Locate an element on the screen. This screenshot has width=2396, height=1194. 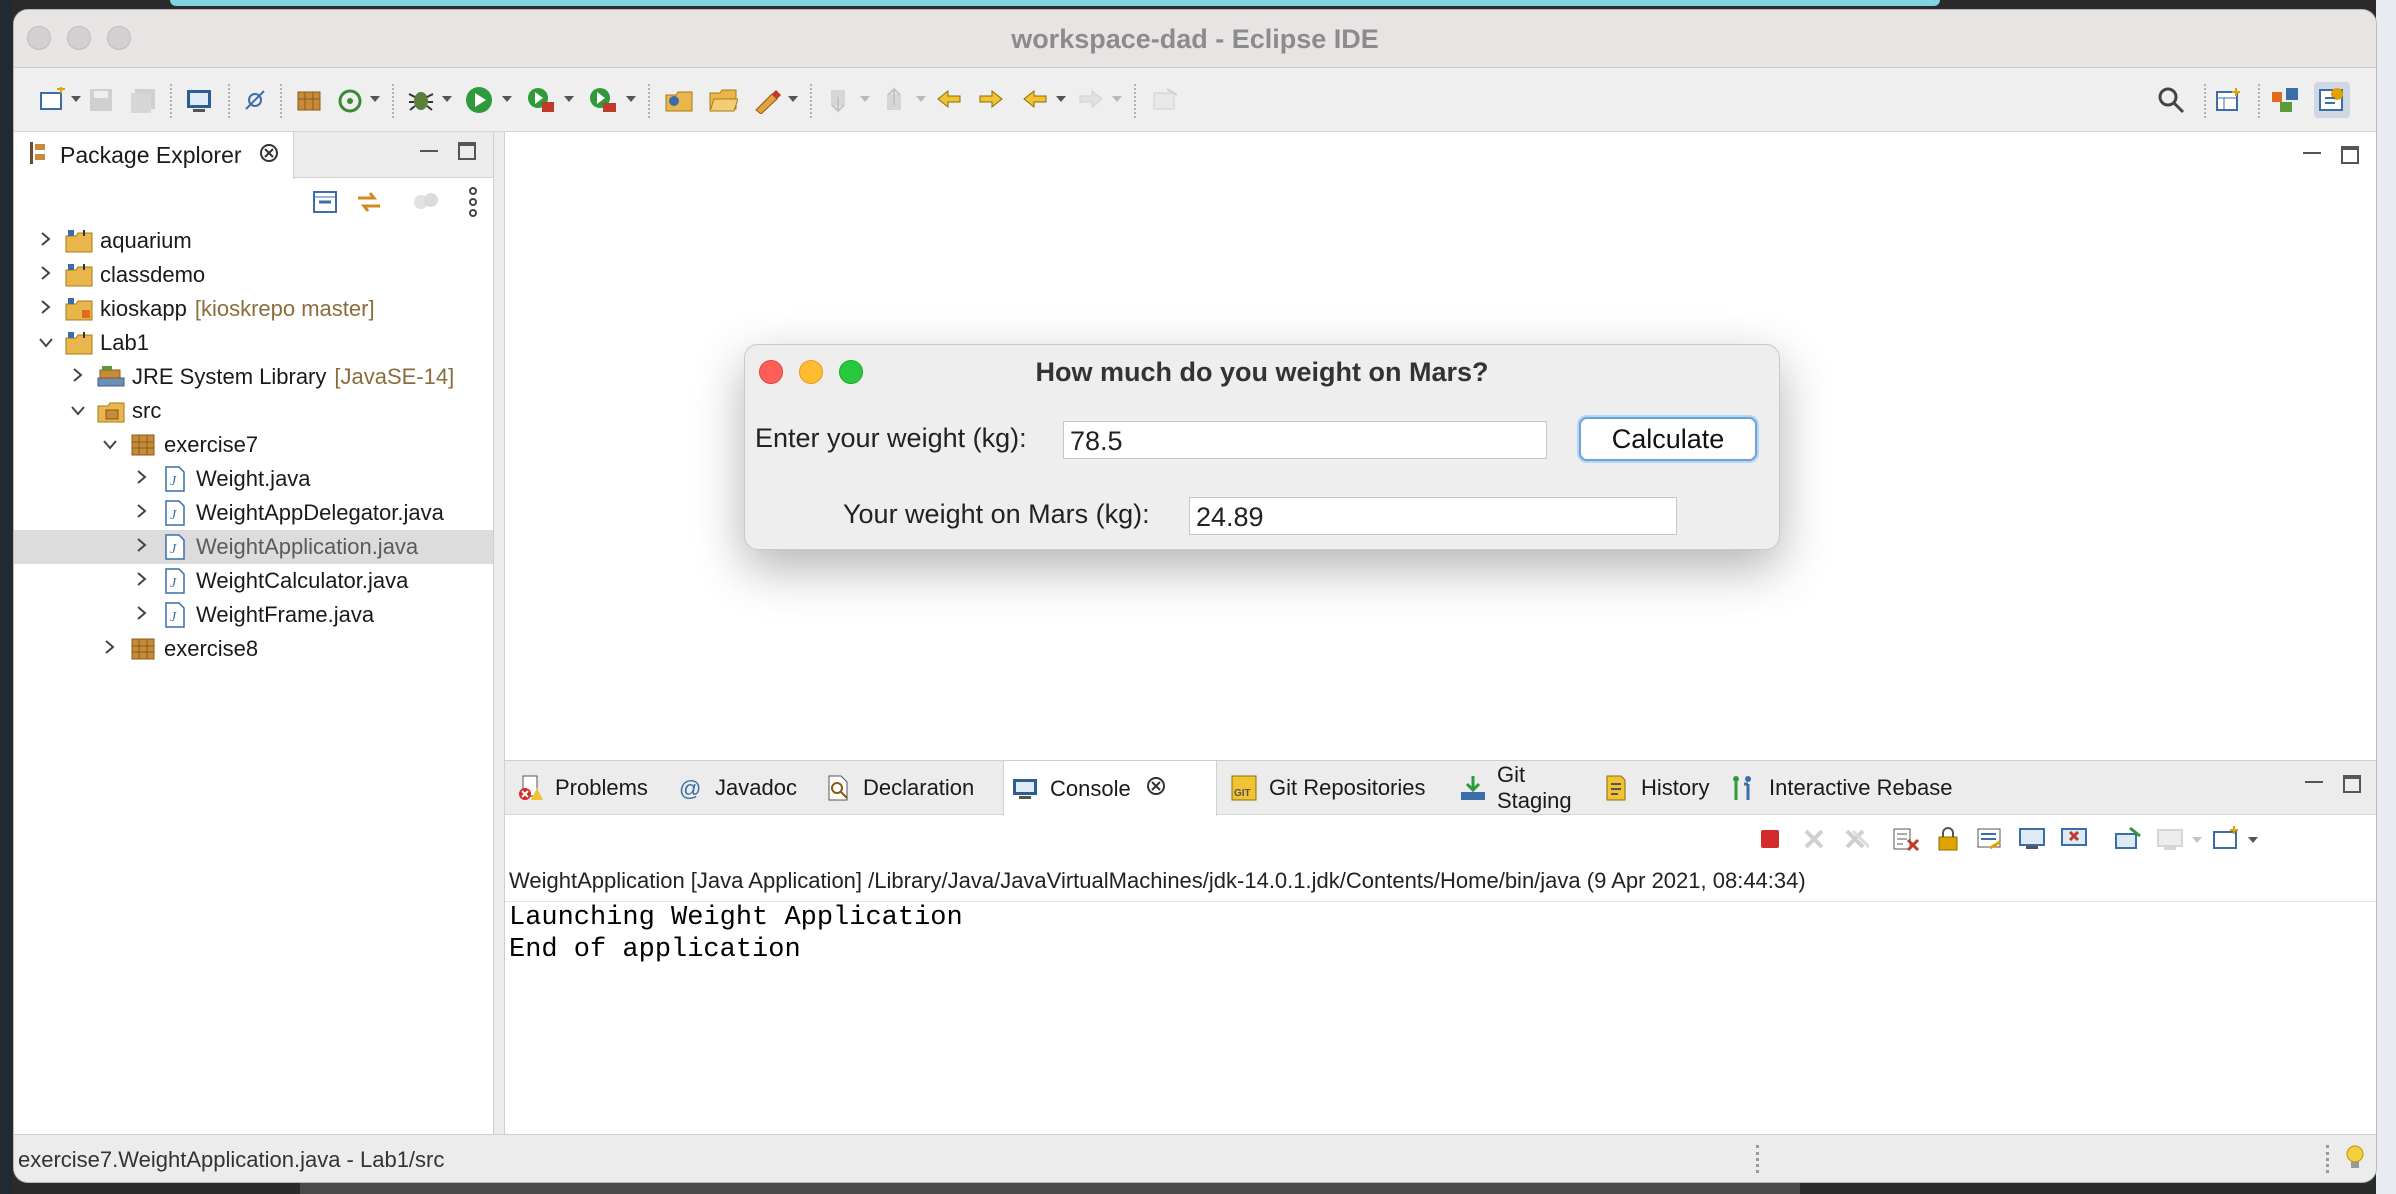
clear-console-icon is located at coordinates (1906, 839).